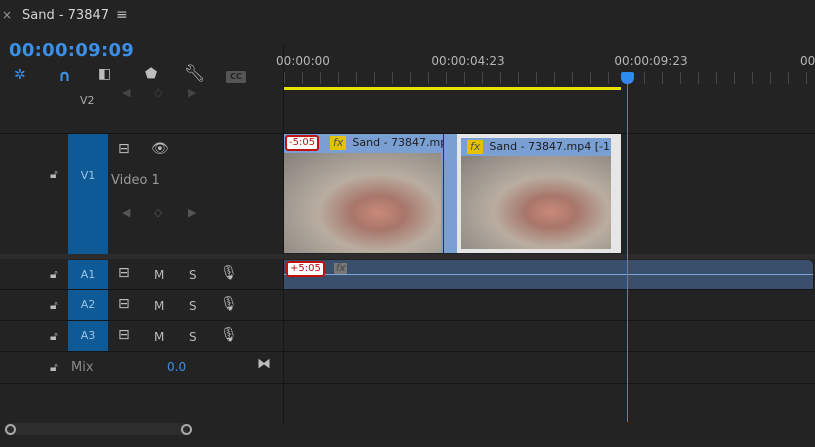 This screenshot has width=815, height=447. Describe the element at coordinates (96, 429) in the screenshot. I see `zoom-scrollbar` at that location.